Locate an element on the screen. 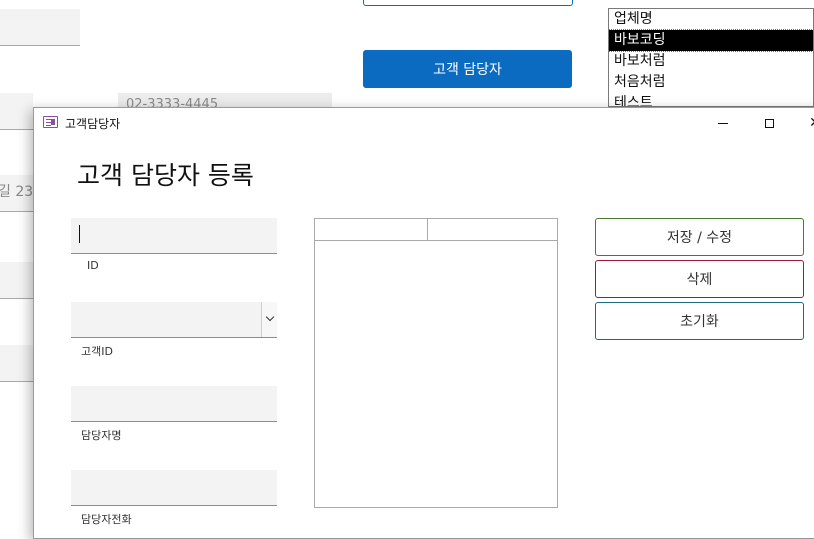 Image resolution: width=814 pixels, height=539 pixels. maximize-icon is located at coordinates (769, 123).